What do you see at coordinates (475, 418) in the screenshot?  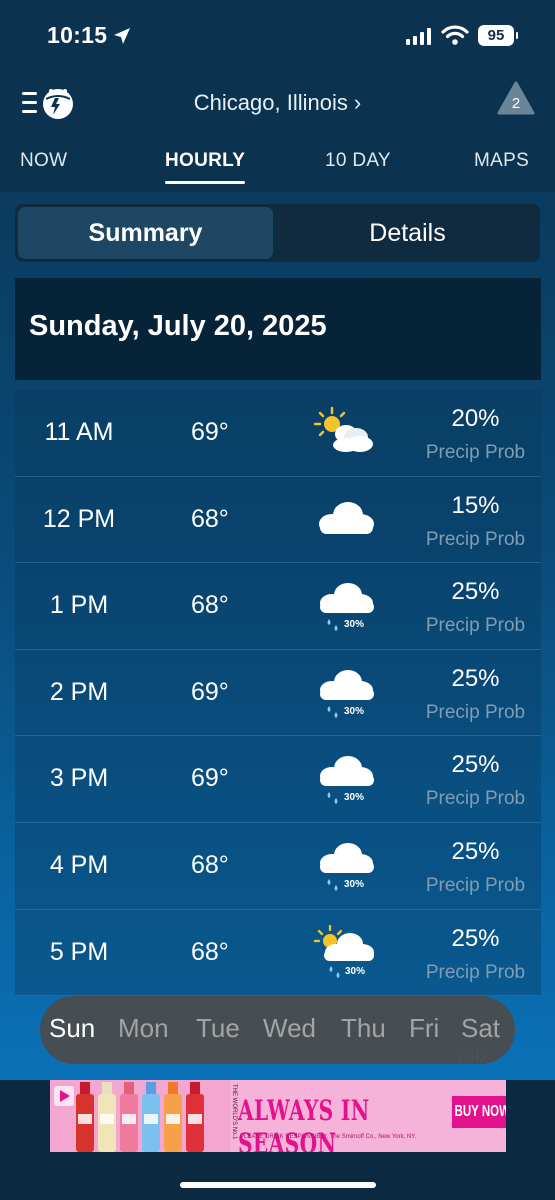 I see `precip-value: 20%` at bounding box center [475, 418].